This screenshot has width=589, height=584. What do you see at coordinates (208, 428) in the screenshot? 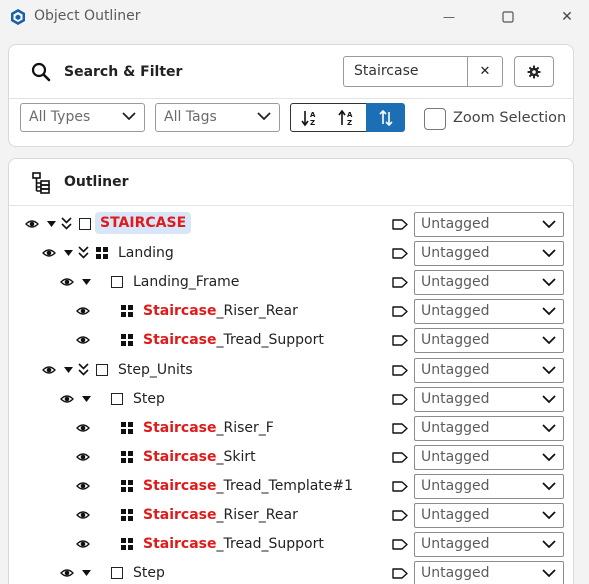
I see `tree-item-name: Staircase_Riser_F` at bounding box center [208, 428].